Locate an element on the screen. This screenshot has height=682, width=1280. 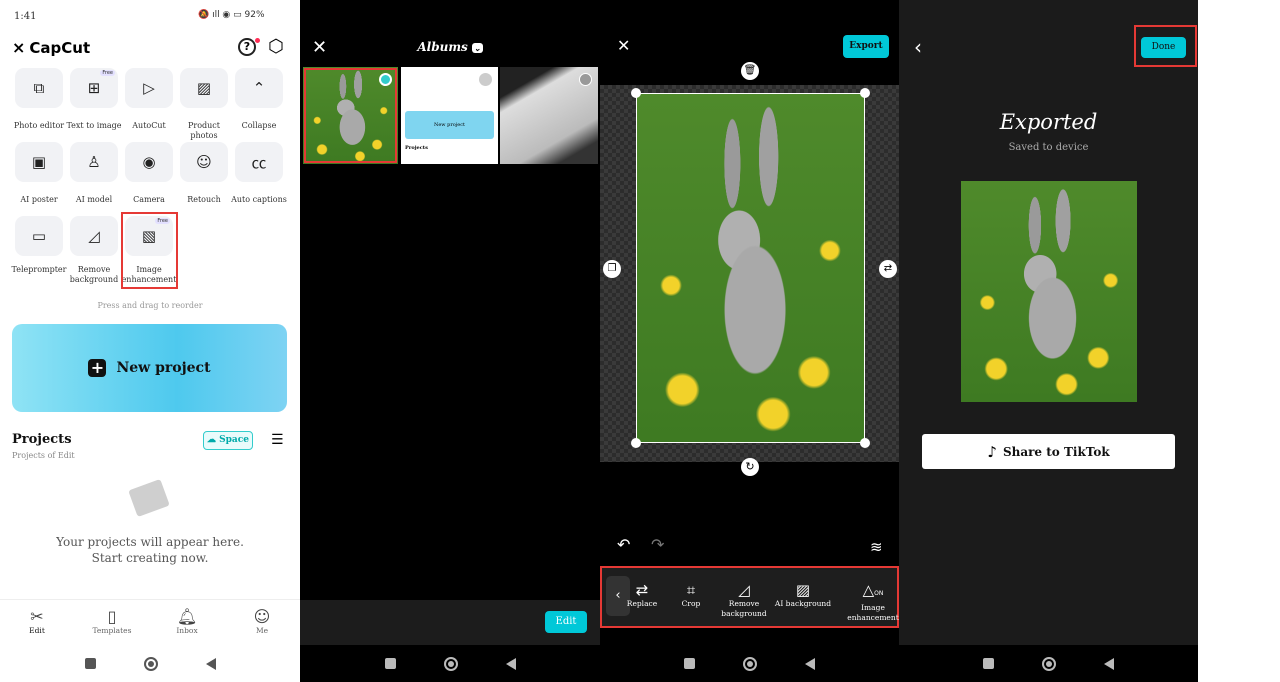
duplicate-icon: ❐ is located at coordinates (612, 269).